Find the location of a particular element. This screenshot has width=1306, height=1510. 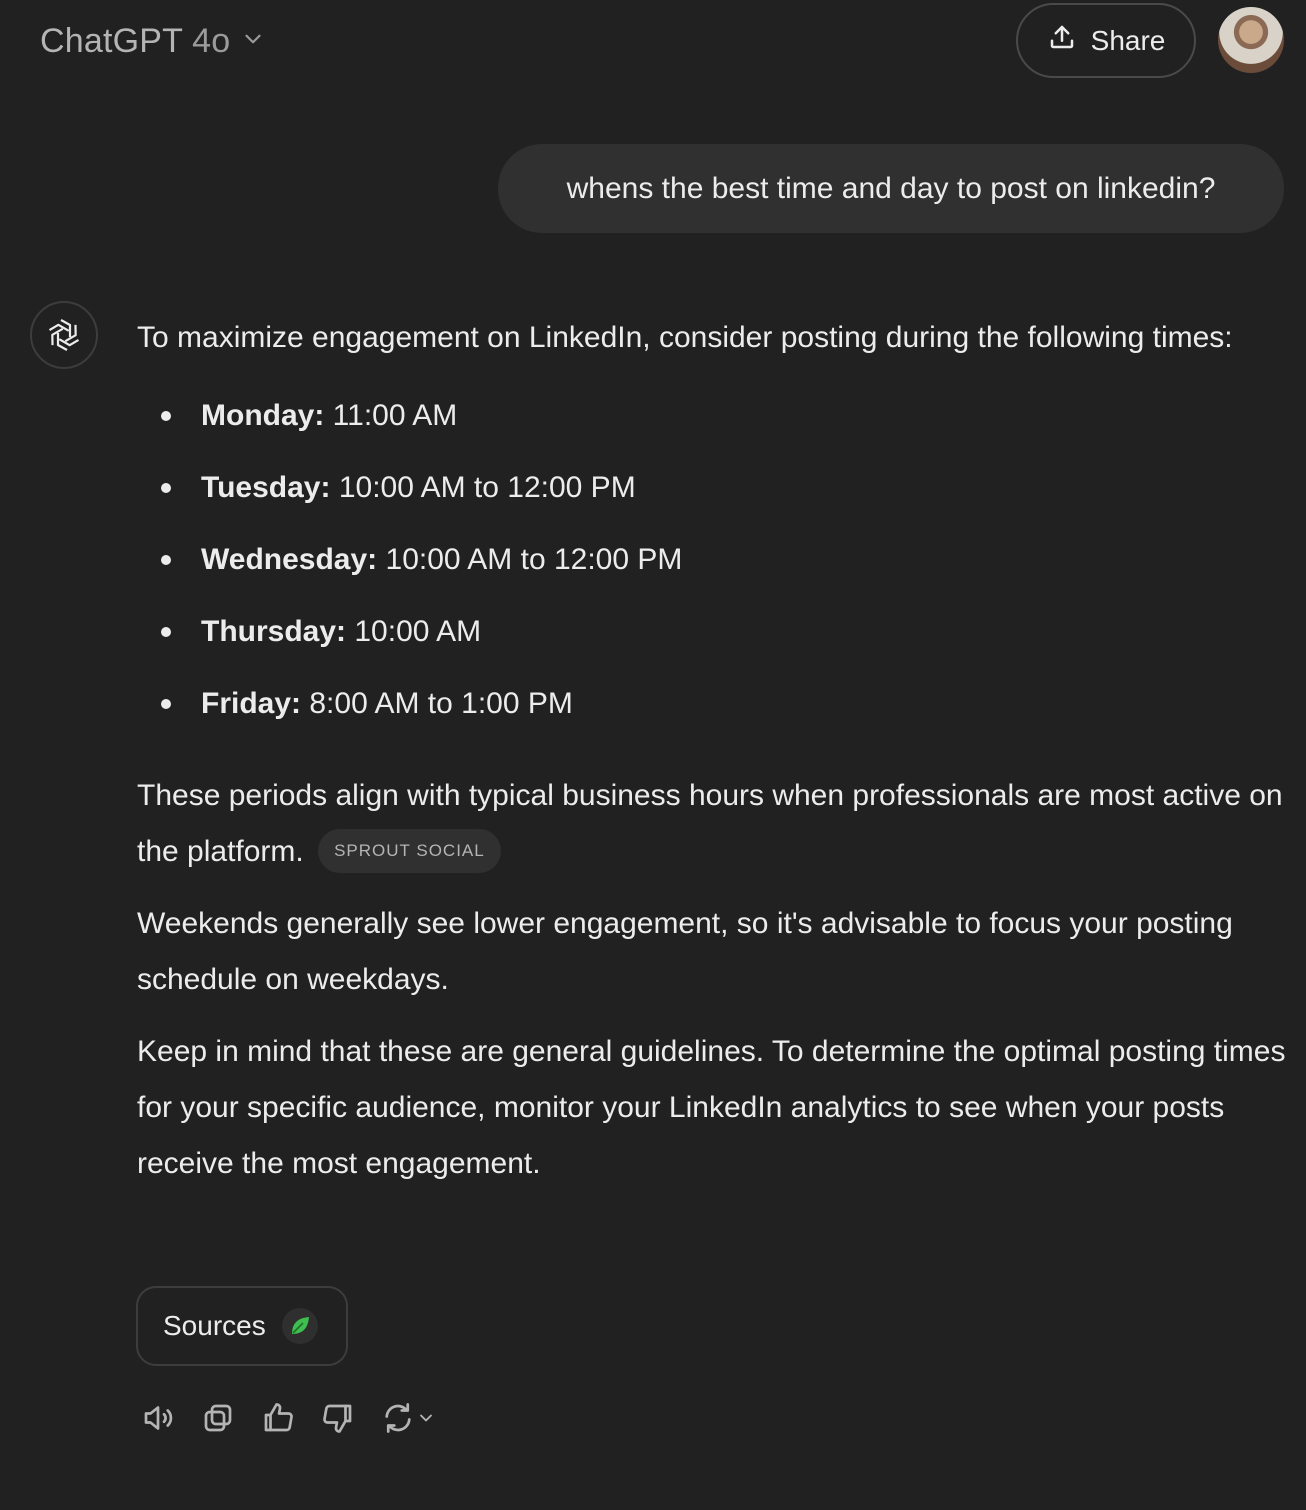

list-item: Wednesday: 10:00 AM to 12:00 PM is located at coordinates (712, 560).